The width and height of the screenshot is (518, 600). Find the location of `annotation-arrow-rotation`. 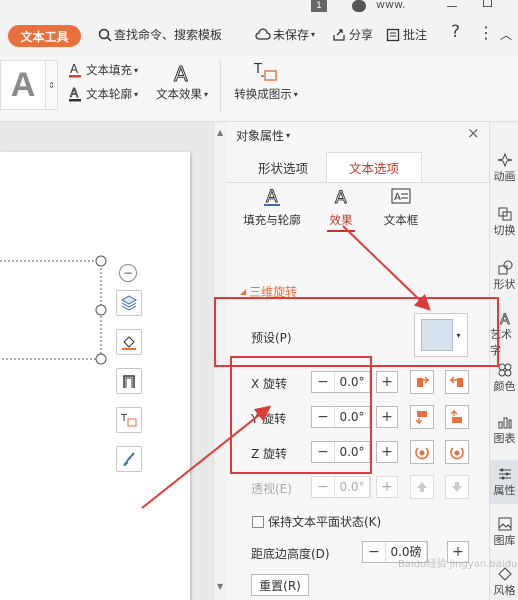

annotation-arrow-rotation is located at coordinates (206, 457).